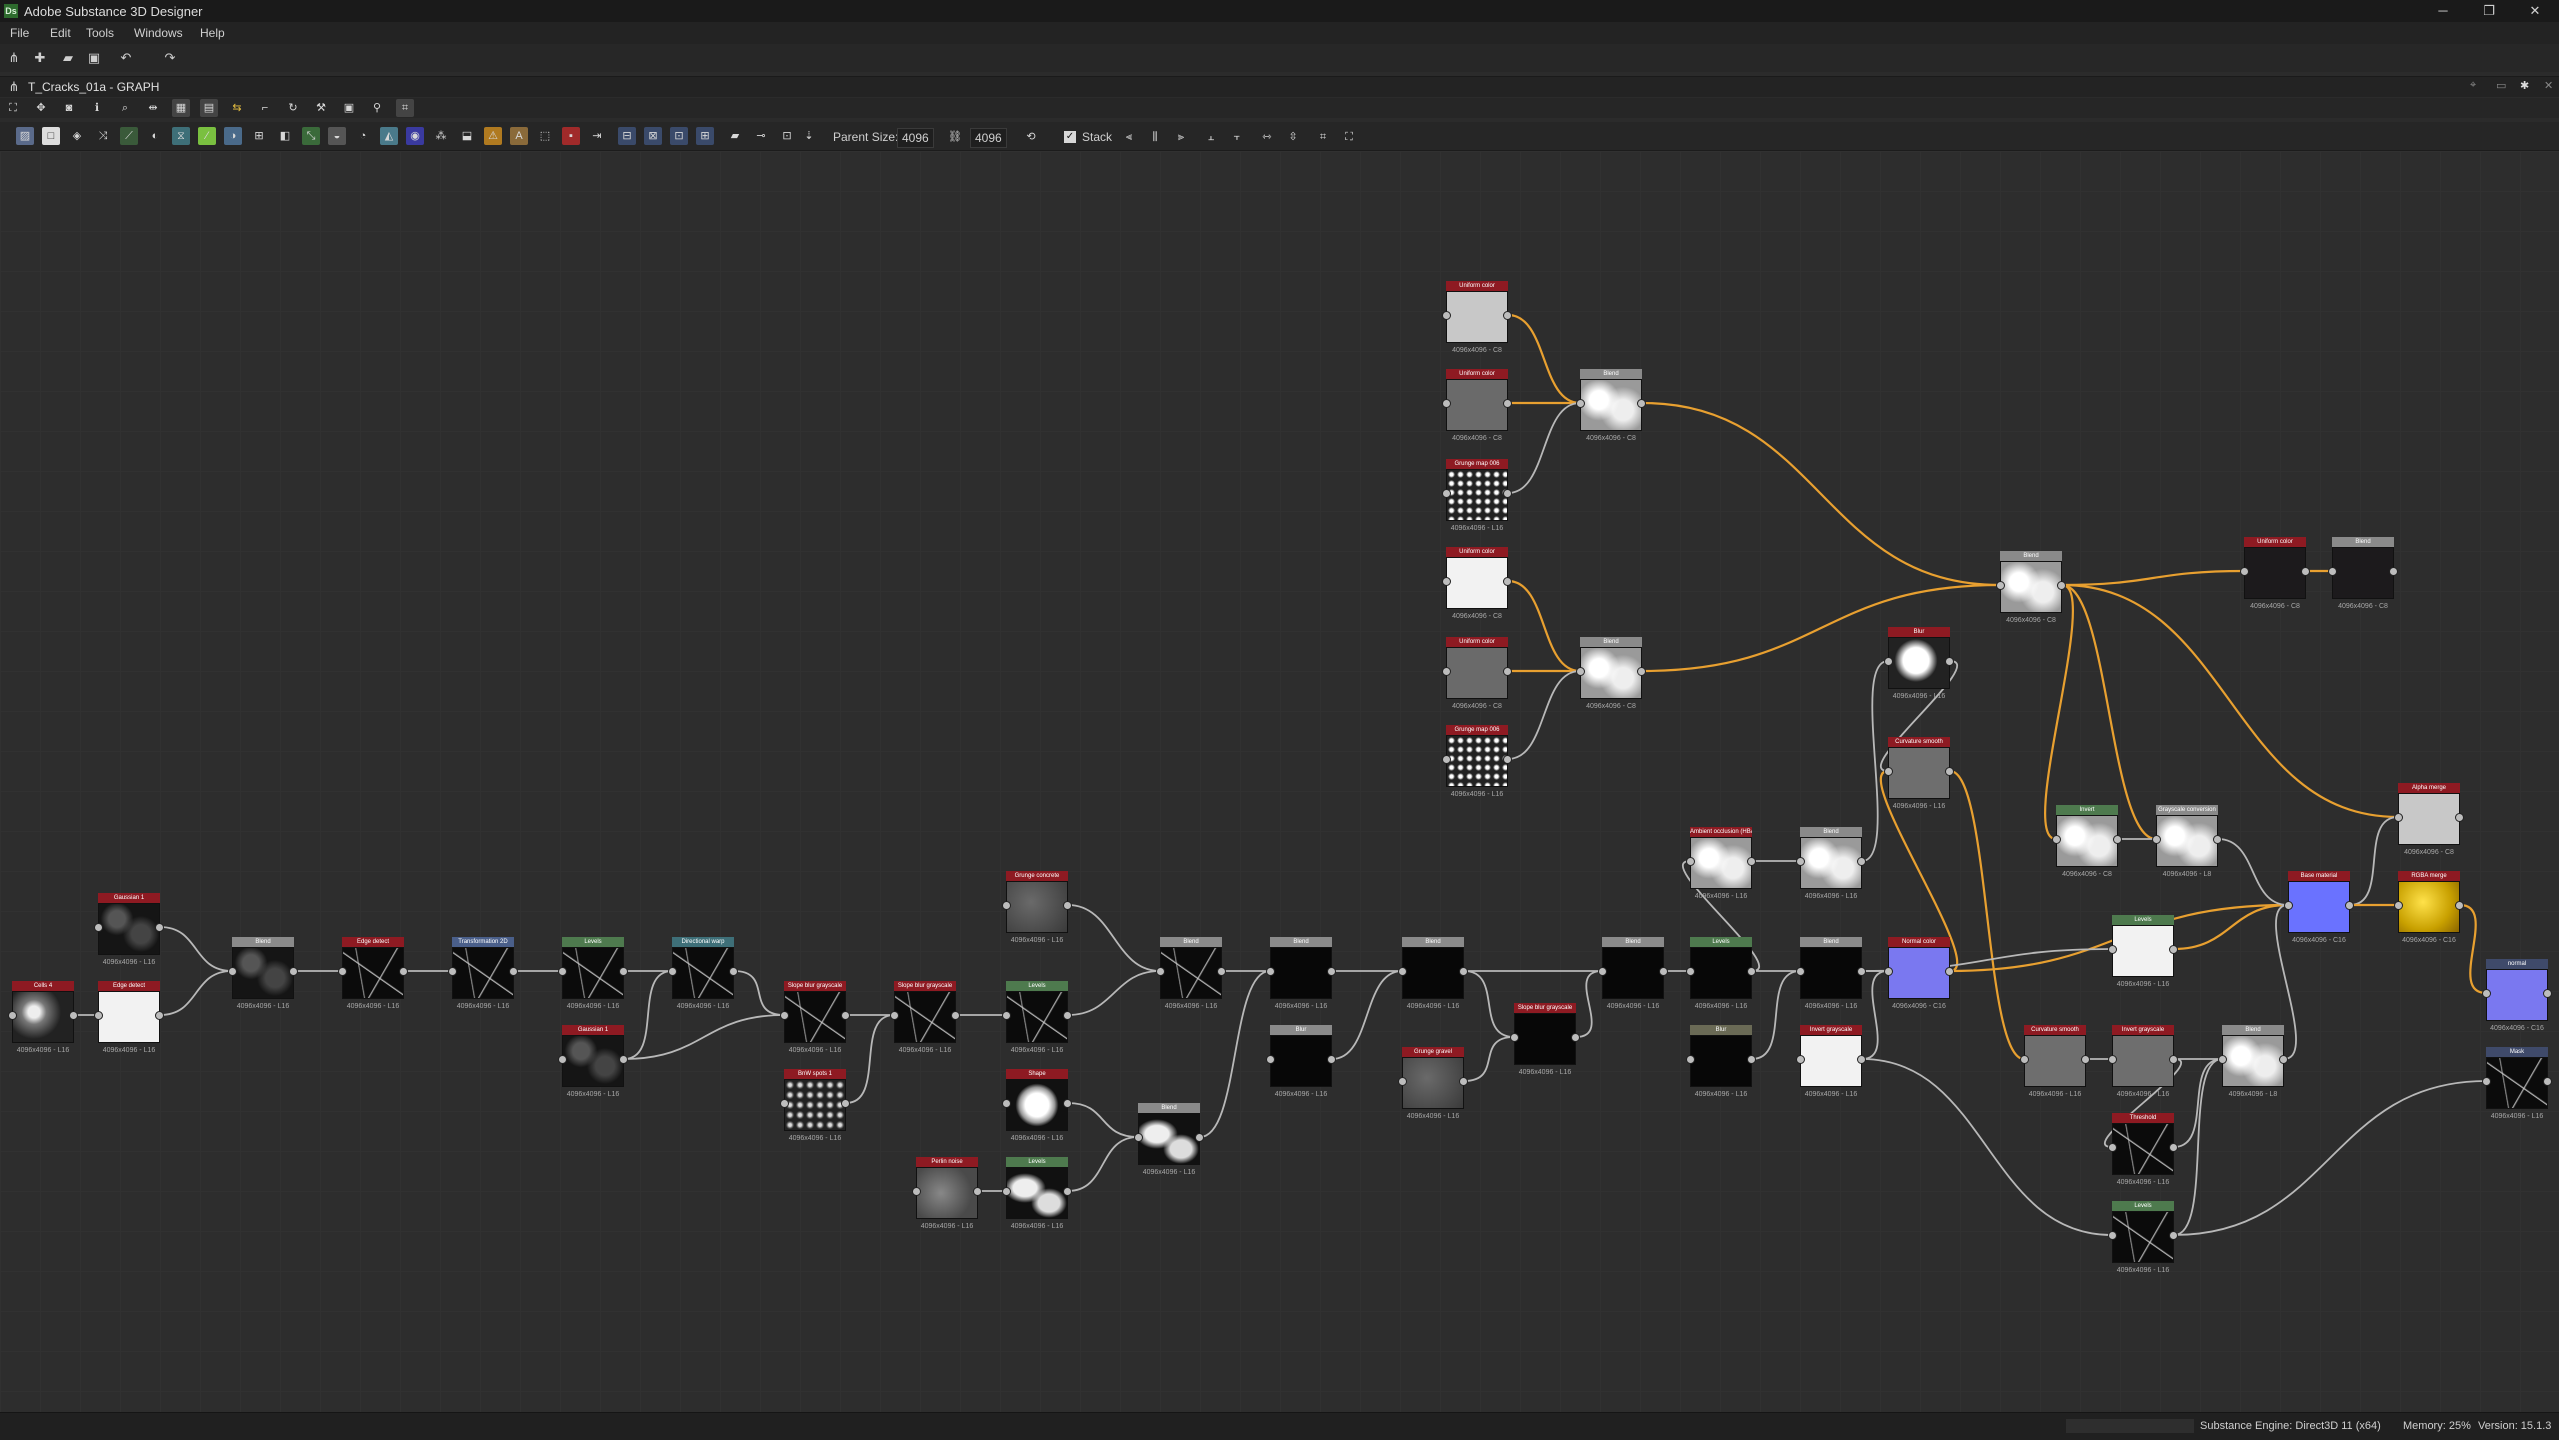  Describe the element at coordinates (2501, 85) in the screenshot. I see `float-panel-icon: ▭` at that location.